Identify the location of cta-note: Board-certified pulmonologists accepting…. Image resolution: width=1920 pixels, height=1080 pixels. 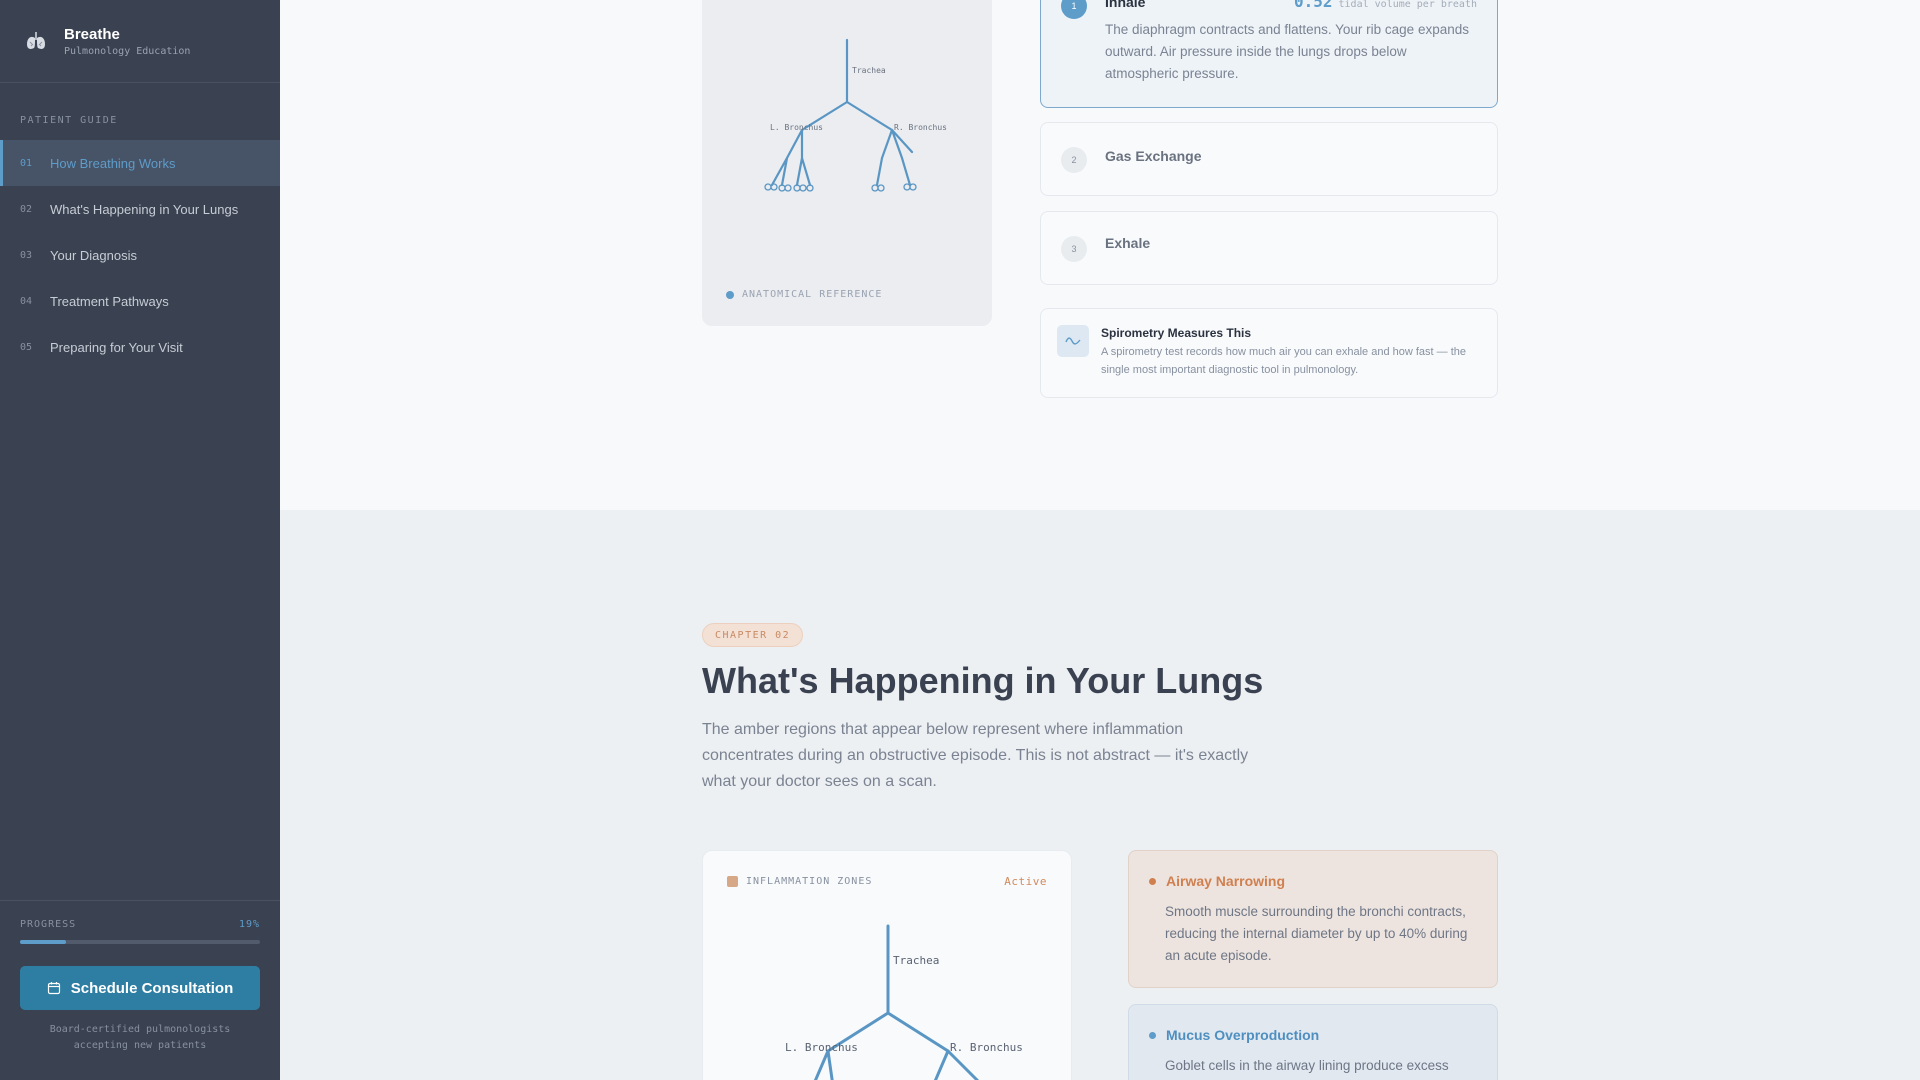
(140, 1037).